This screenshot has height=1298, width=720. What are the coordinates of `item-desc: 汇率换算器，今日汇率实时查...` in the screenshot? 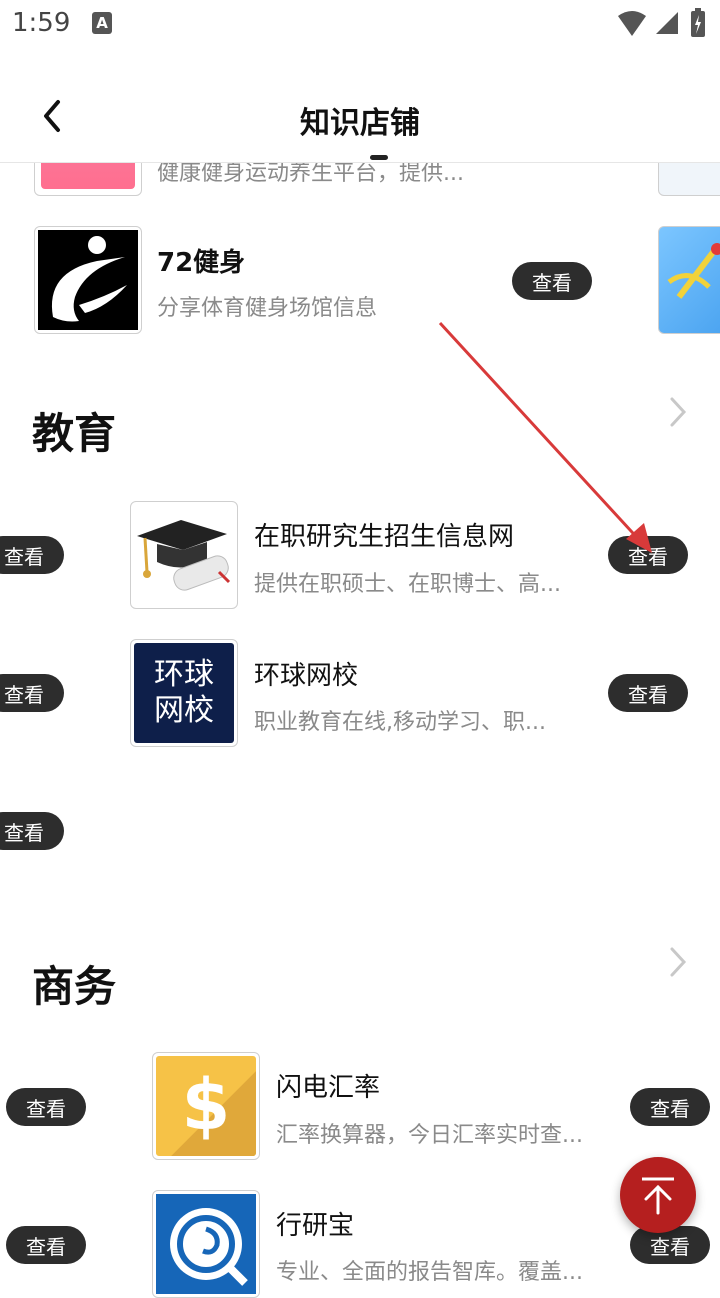 It's located at (429, 1135).